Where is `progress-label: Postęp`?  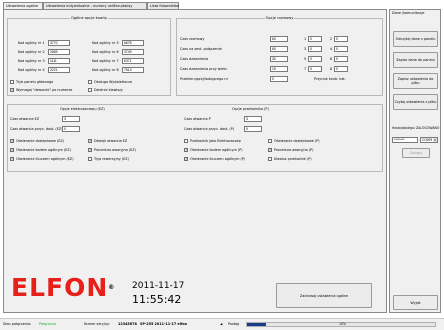
progress-label: Postęp is located at coordinates (234, 324).